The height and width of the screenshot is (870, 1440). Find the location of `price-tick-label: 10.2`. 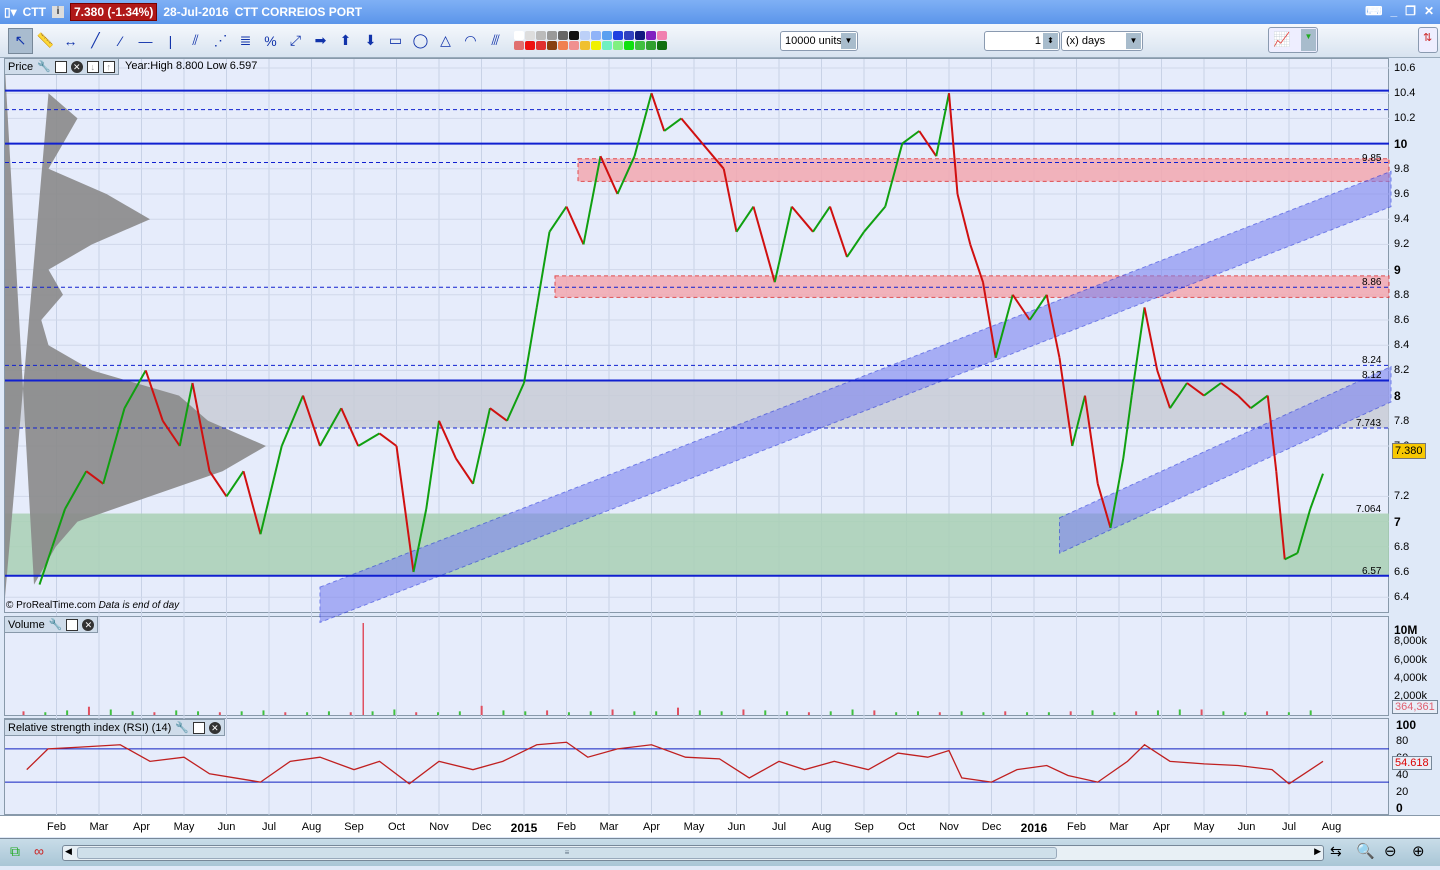

price-tick-label: 10.2 is located at coordinates (1405, 118).